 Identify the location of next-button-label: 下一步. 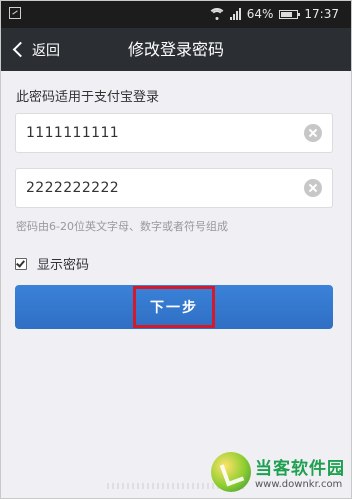
(174, 307).